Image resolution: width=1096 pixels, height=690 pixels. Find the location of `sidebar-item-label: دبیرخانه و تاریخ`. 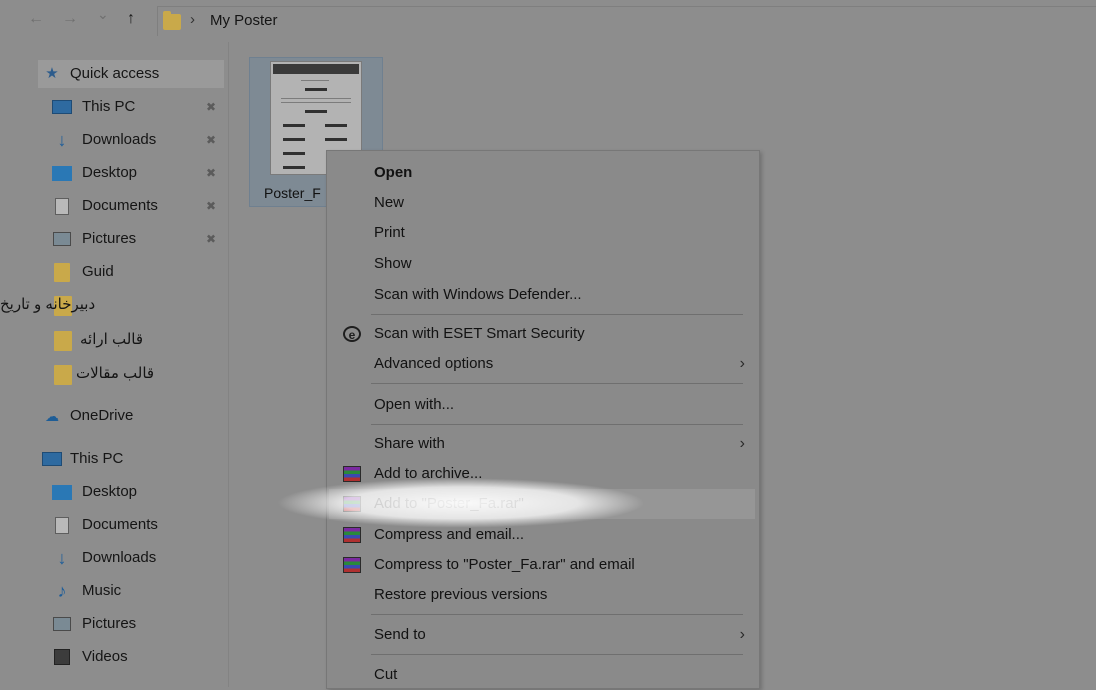

sidebar-item-label: دبیرخانه و تاریخ is located at coordinates (48, 304).